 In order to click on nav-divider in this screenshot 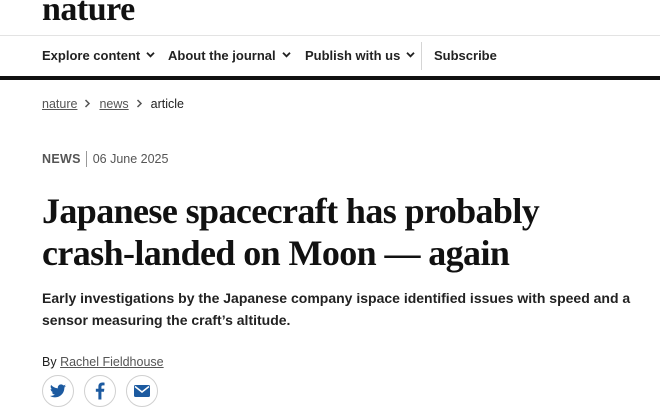, I will do `click(421, 56)`.